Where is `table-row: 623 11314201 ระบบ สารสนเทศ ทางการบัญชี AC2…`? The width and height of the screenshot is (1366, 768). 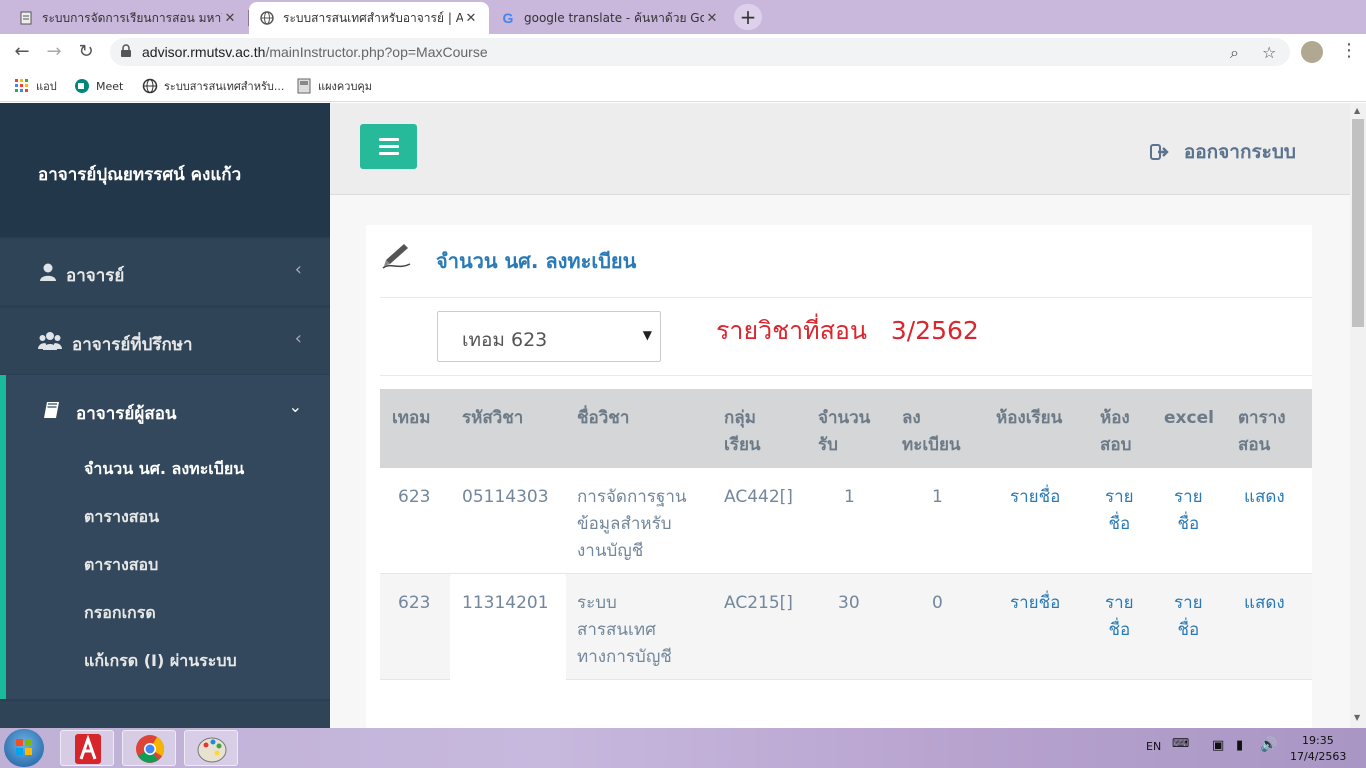 table-row: 623 11314201 ระบบ สารสนเทศ ทางการบัญชี AC2… is located at coordinates (846, 627).